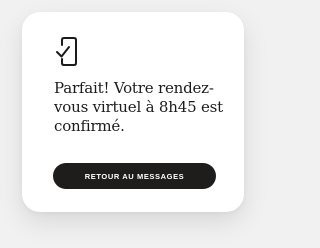  Describe the element at coordinates (68, 53) in the screenshot. I see `phone-check-icon` at that location.